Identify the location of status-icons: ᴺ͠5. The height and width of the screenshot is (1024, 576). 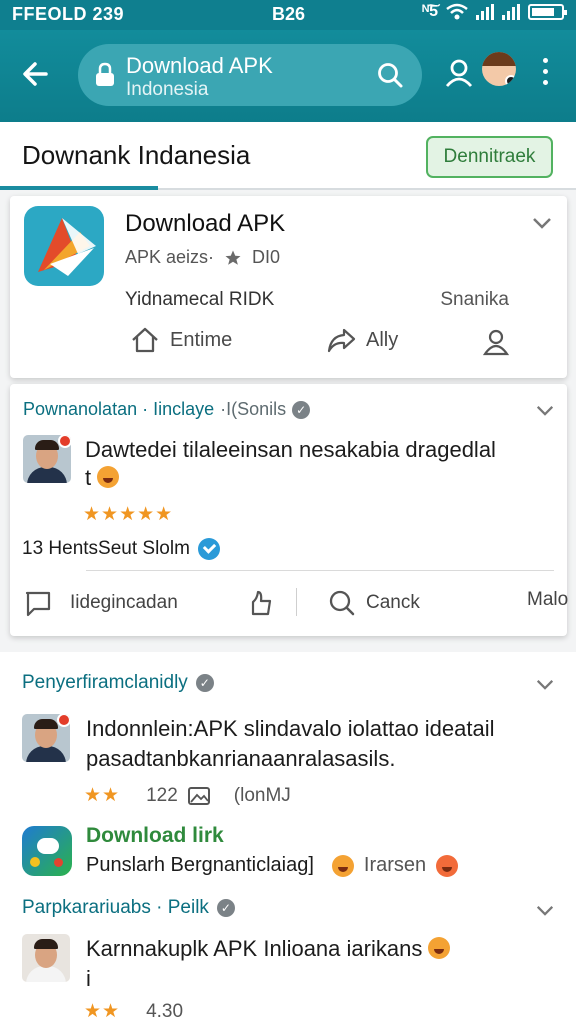
(494, 12).